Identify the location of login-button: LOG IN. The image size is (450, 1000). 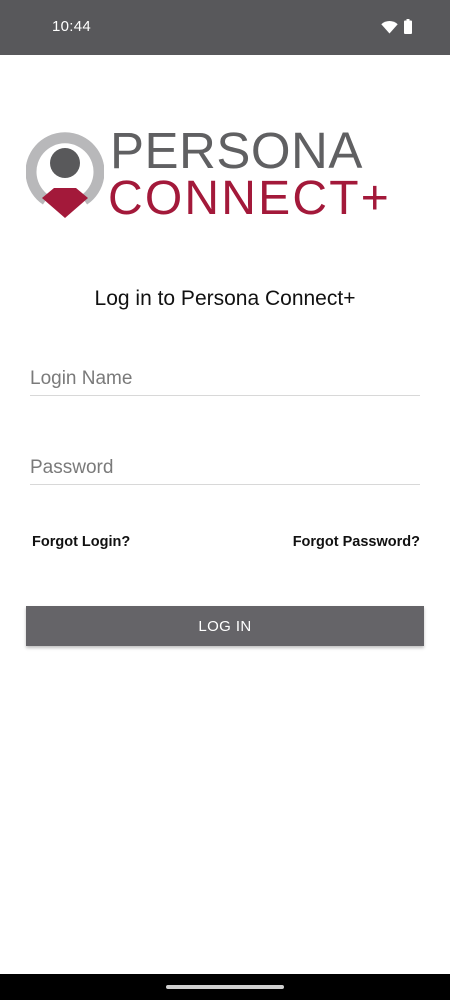
(225, 626).